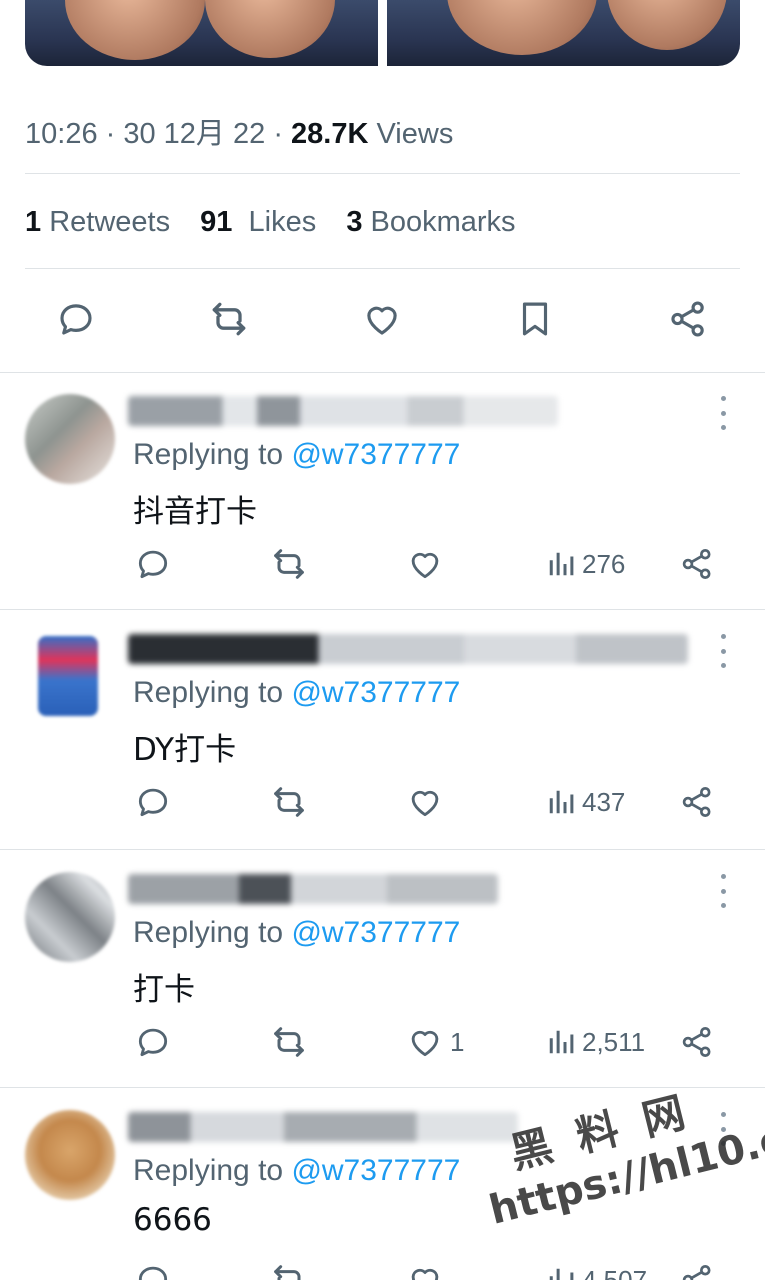 This screenshot has width=765, height=1280. What do you see at coordinates (535, 319) in the screenshot?
I see `bookmark-icon` at bounding box center [535, 319].